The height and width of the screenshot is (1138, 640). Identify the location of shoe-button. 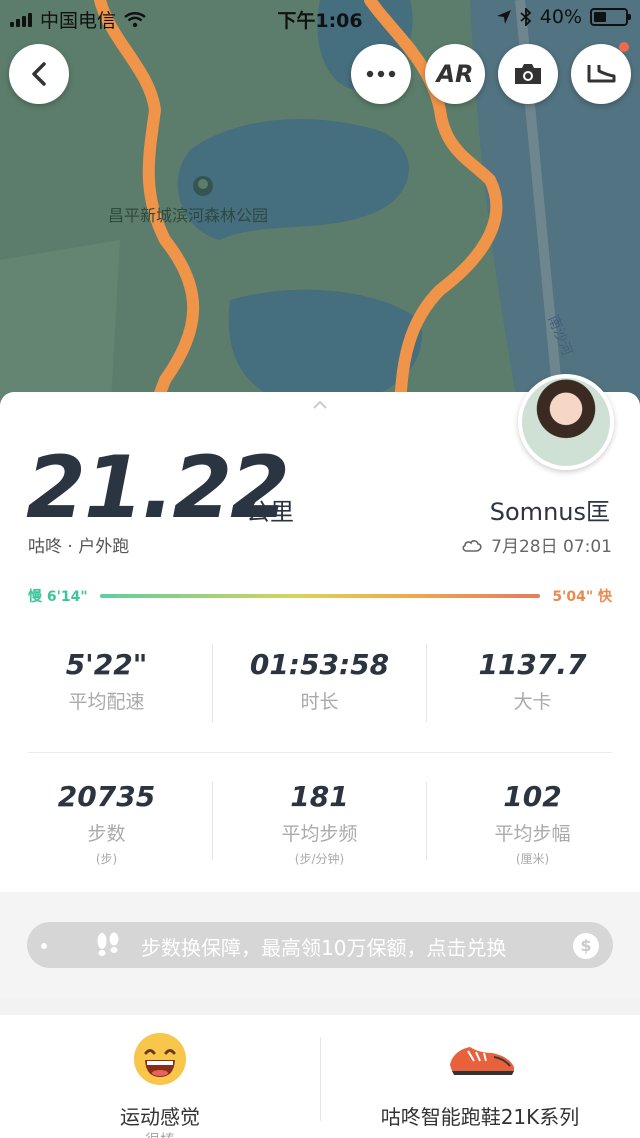
(601, 73).